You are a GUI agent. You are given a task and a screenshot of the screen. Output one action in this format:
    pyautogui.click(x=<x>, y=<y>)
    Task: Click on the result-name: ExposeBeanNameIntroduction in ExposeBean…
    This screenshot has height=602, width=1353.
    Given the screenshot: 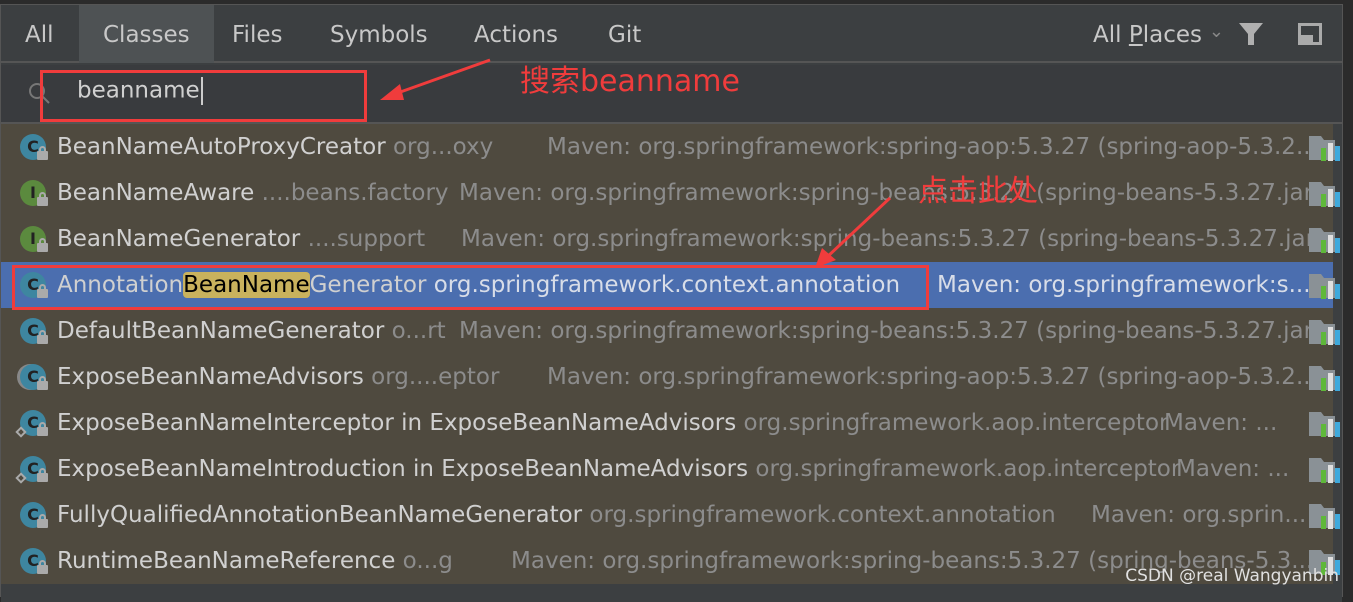 What is the action you would take?
    pyautogui.click(x=618, y=469)
    